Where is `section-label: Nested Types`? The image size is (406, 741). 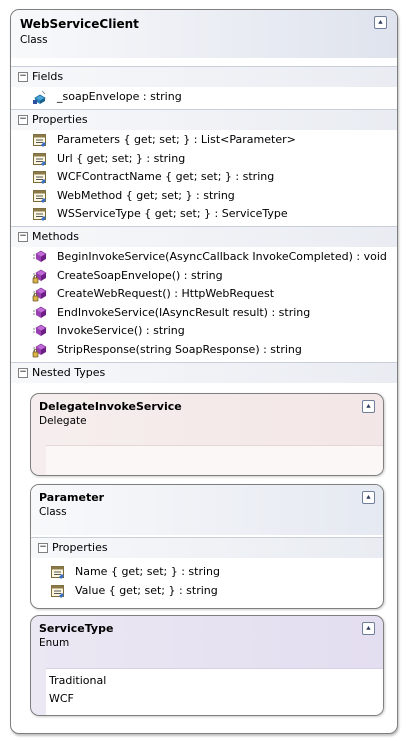
section-label: Nested Types is located at coordinates (69, 372).